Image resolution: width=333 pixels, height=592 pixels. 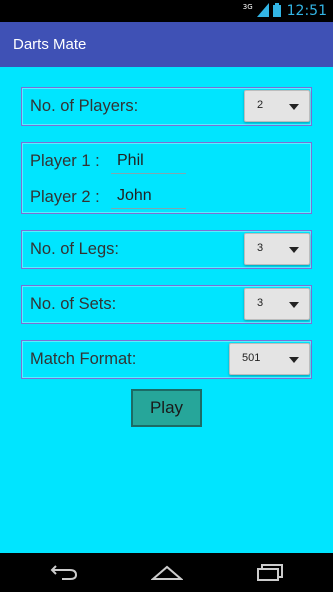 What do you see at coordinates (83, 359) in the screenshot?
I see `match-format-label: Match Format:` at bounding box center [83, 359].